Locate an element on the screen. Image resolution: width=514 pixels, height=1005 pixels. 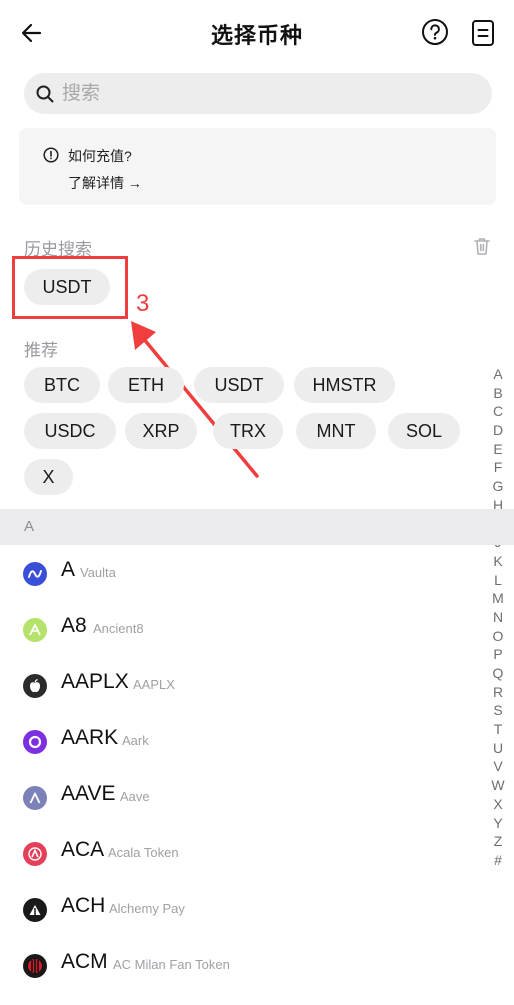
index-letter: Q is located at coordinates (498, 673).